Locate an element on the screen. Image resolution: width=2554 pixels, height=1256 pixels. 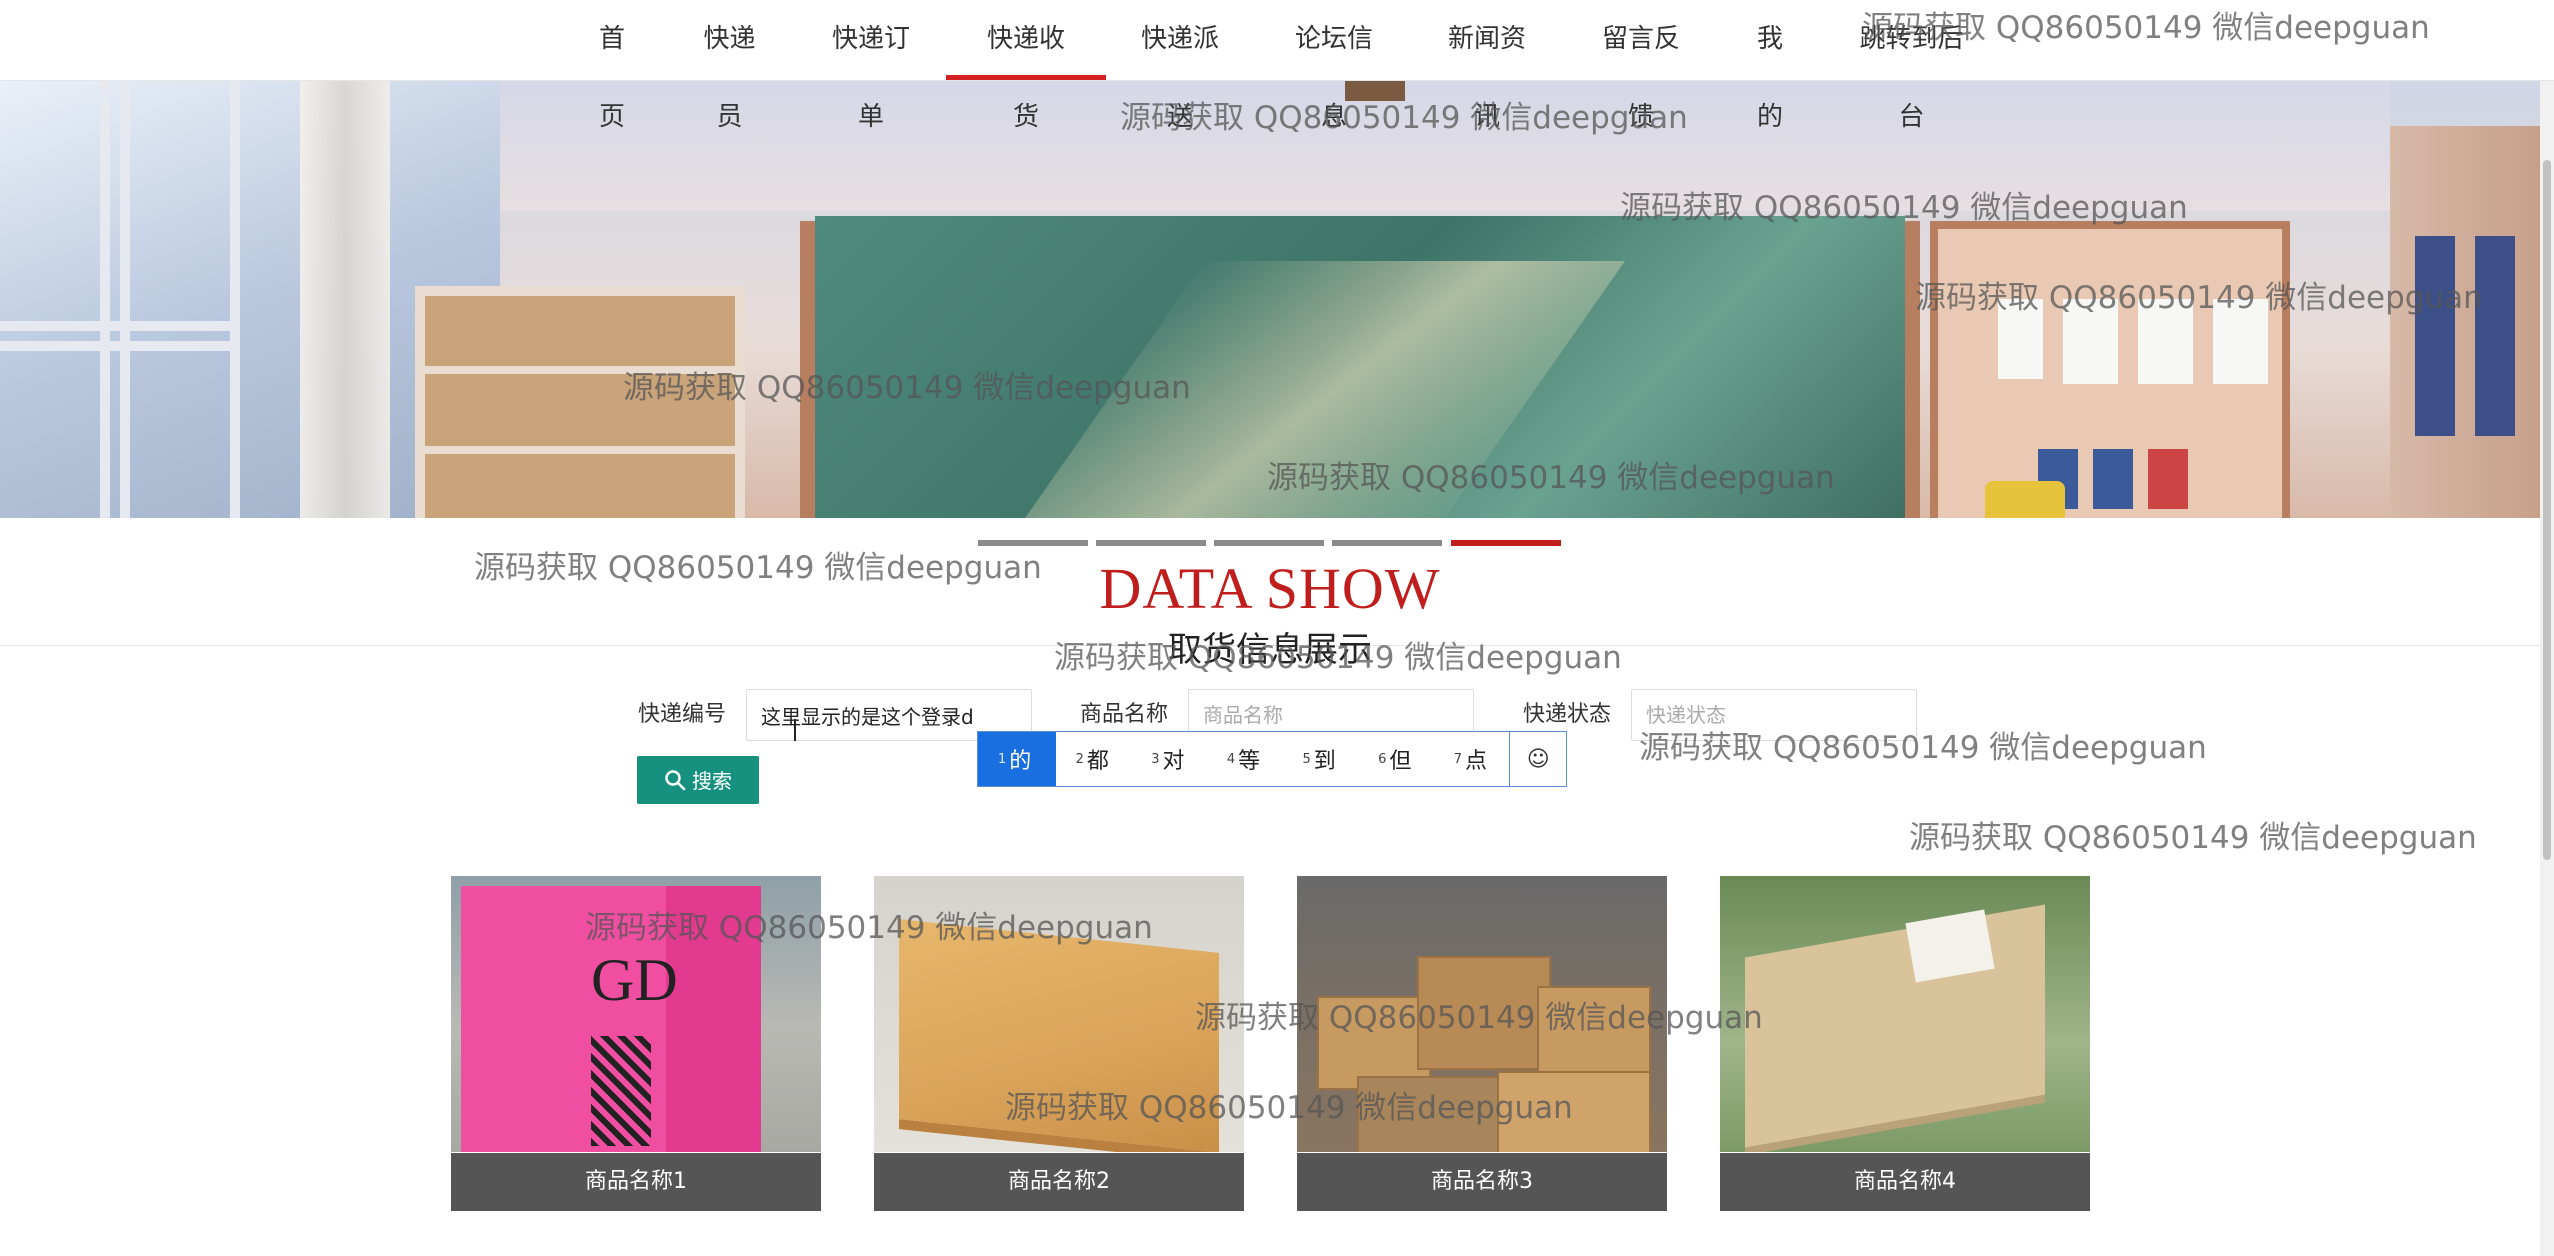
product-name-1: 商品名称1 is located at coordinates (636, 1182).